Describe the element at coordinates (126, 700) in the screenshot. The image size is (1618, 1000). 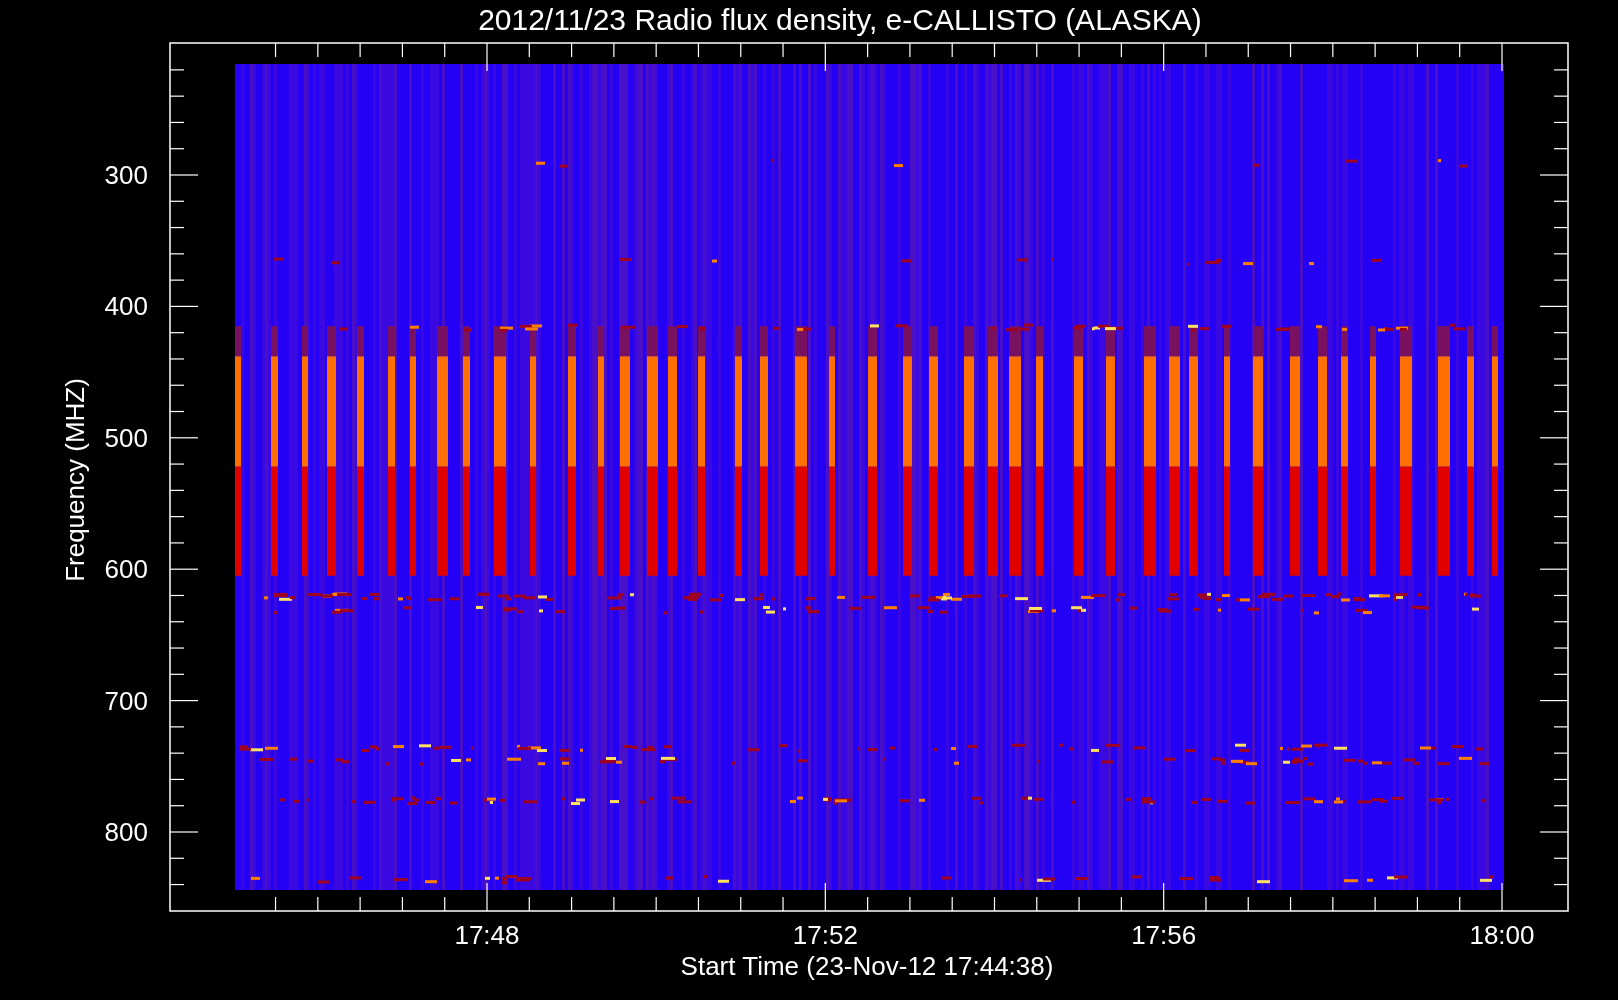
I see `y-tick-label: 700` at that location.